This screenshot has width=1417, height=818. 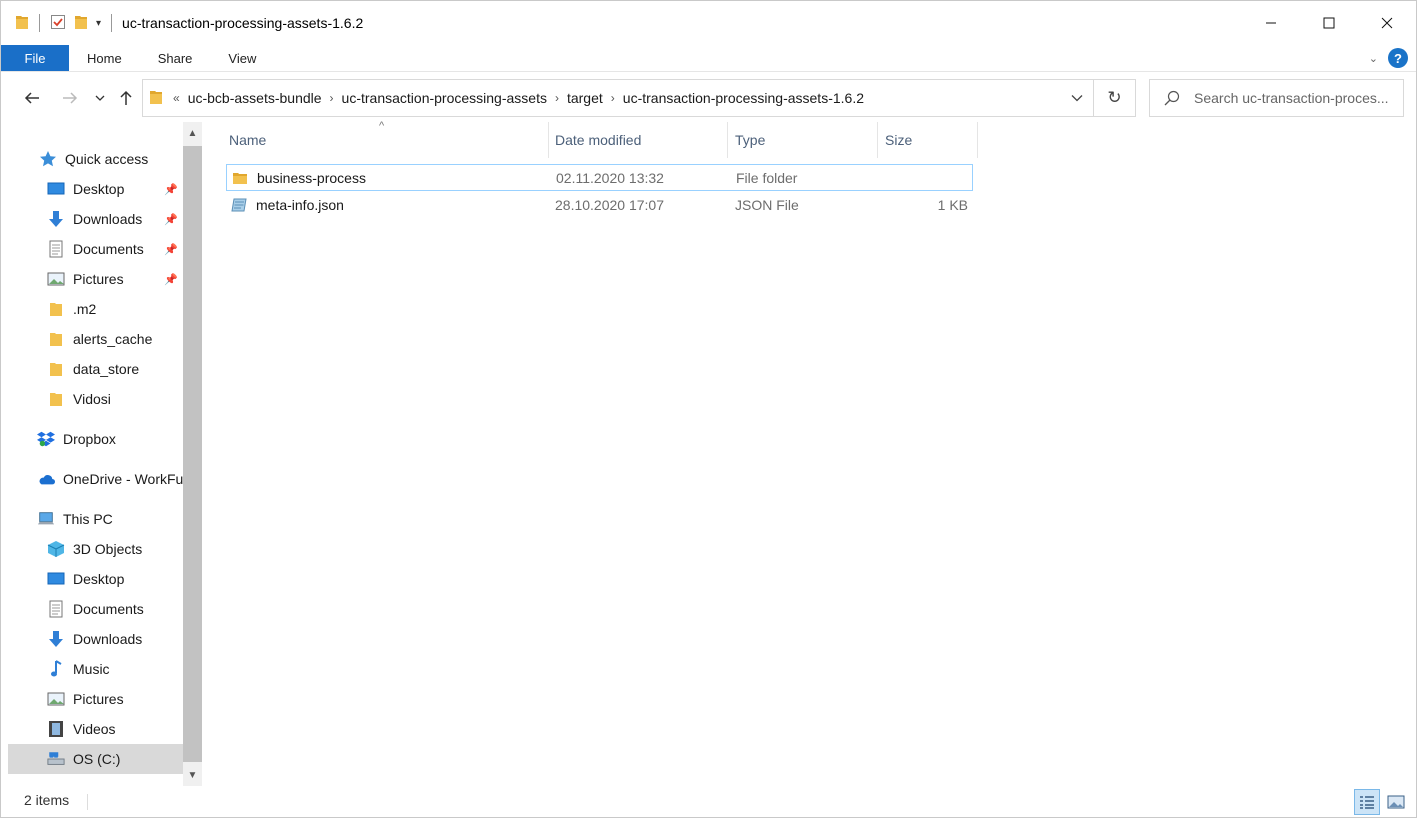 What do you see at coordinates (96, 639) in the screenshot?
I see `sidebar-item-pc-downloads: Downloads` at bounding box center [96, 639].